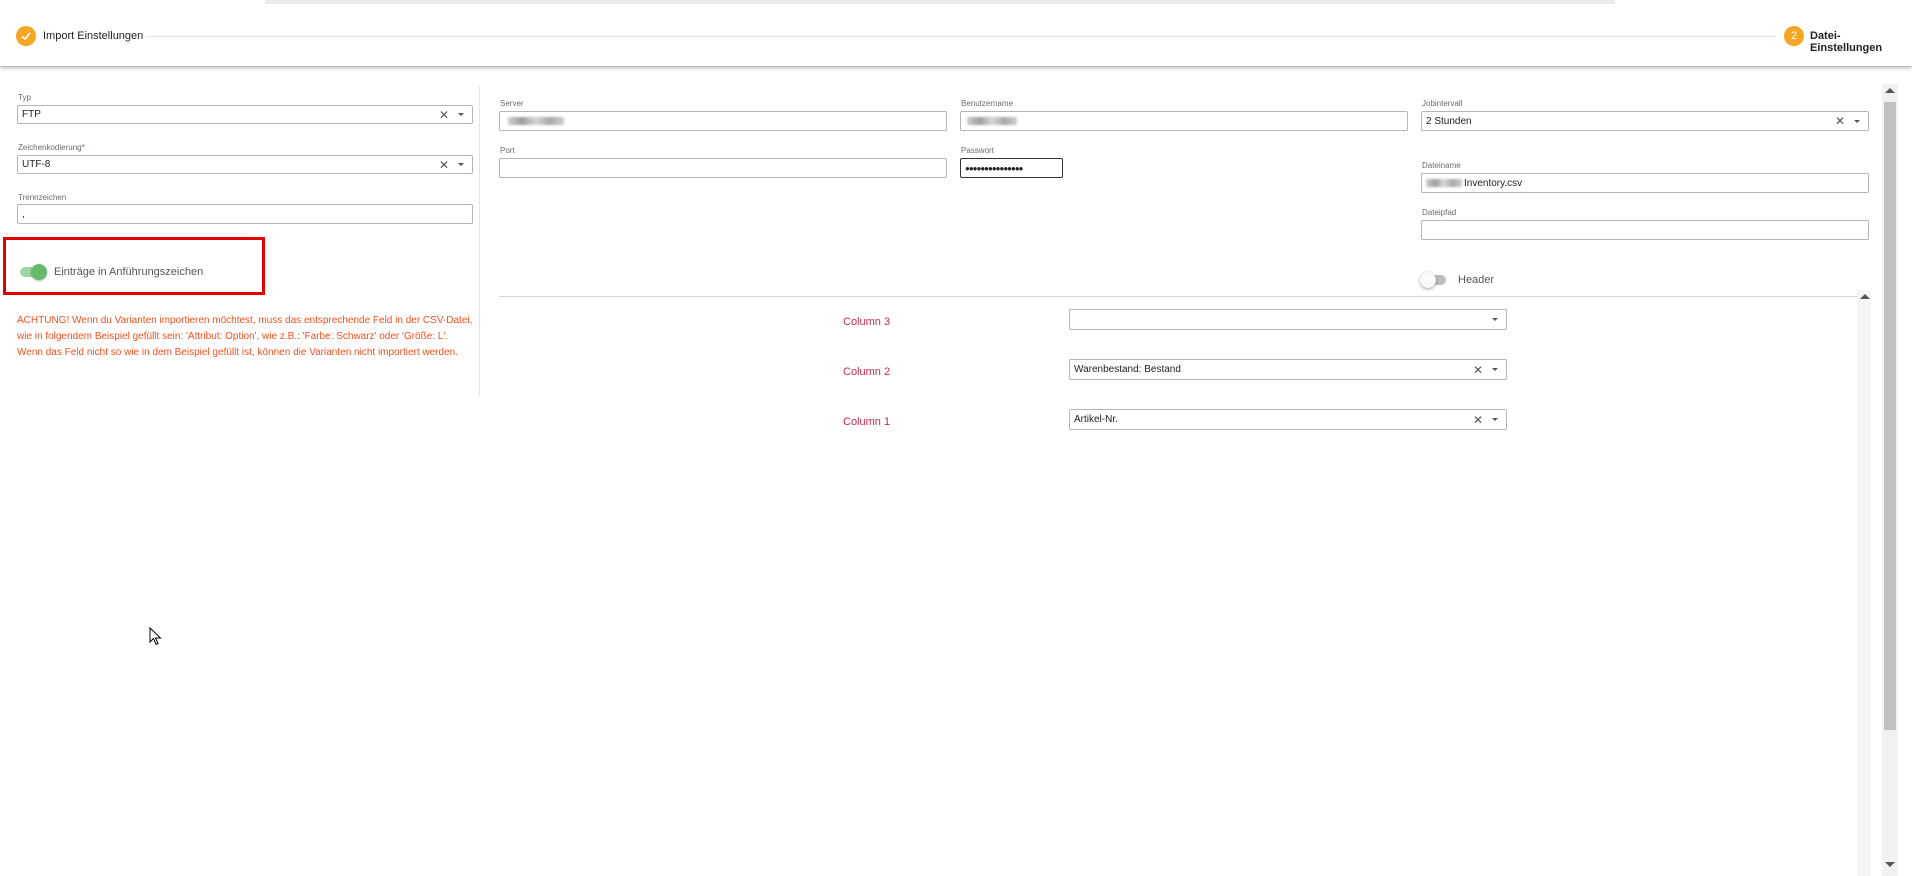  What do you see at coordinates (1185, 296) in the screenshot?
I see `columns-divider` at bounding box center [1185, 296].